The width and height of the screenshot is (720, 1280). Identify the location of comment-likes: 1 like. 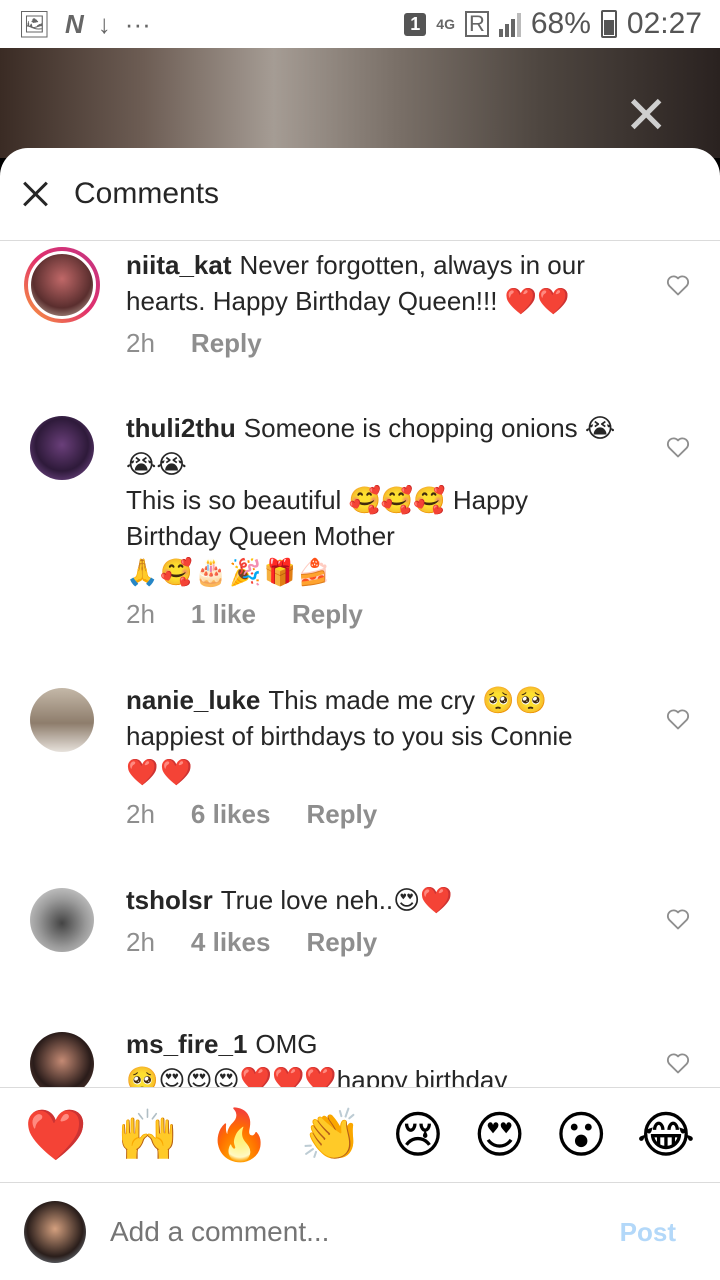
(223, 614).